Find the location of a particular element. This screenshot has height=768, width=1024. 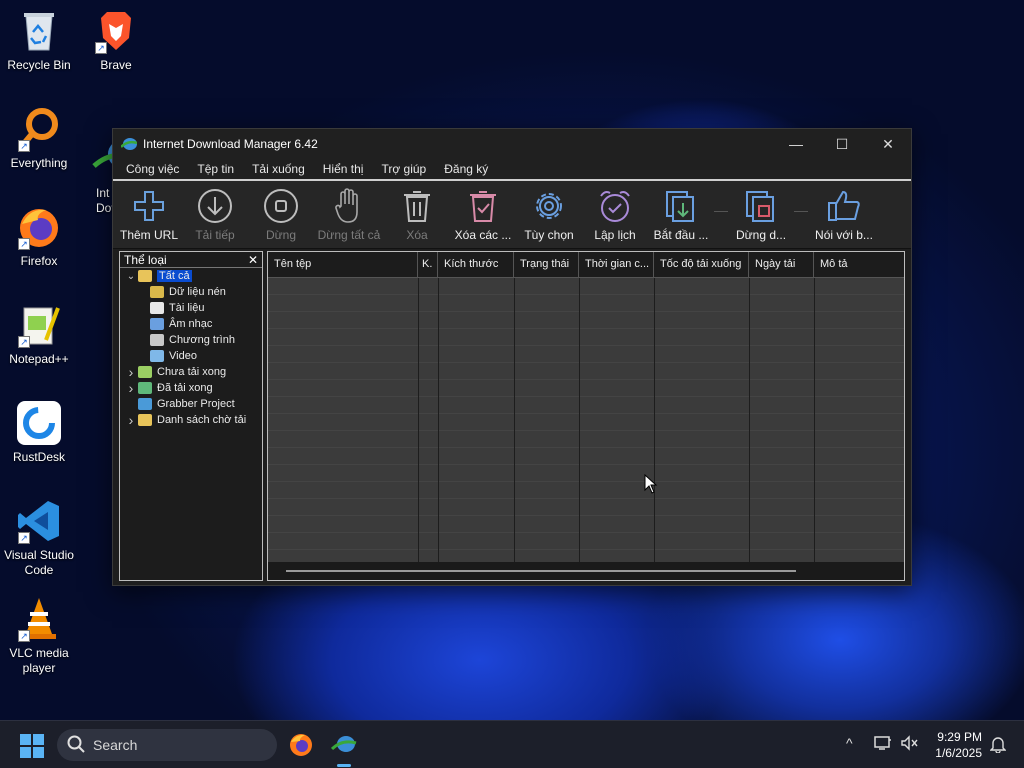

desktop-icon-vscode: ↗ Visual Studio Code is located at coordinates (39, 538).